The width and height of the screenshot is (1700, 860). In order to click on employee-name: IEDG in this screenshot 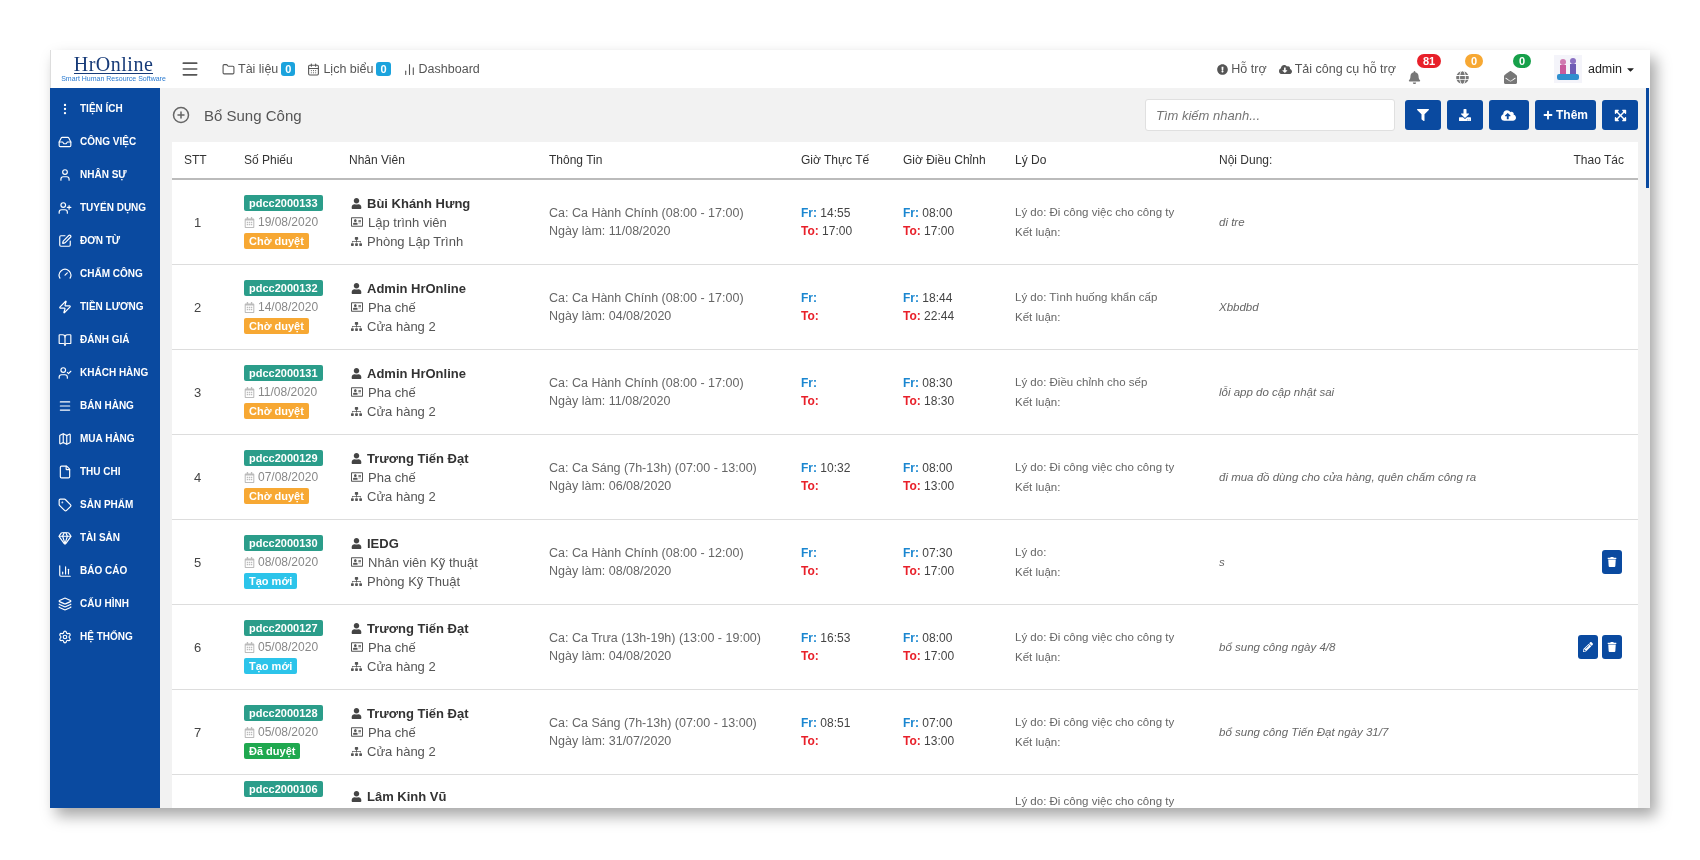, I will do `click(375, 543)`.